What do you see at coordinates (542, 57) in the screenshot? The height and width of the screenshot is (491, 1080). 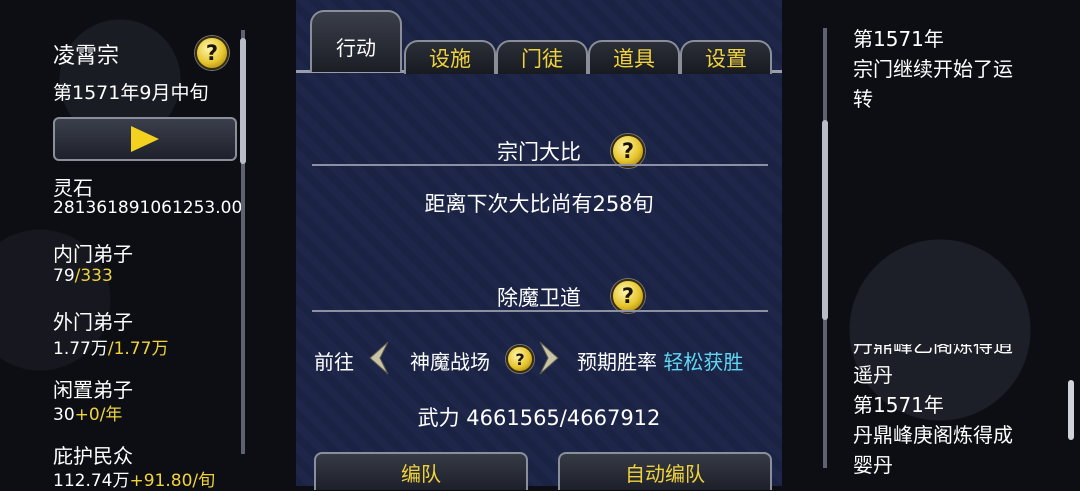 I see `tab-disciples: 门徒` at bounding box center [542, 57].